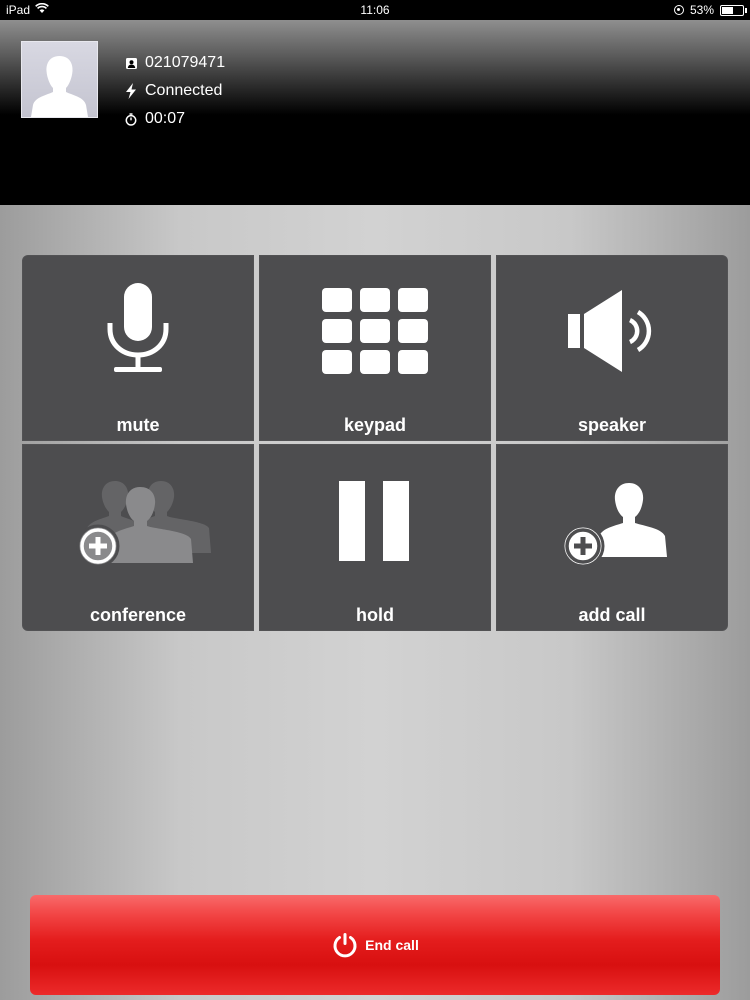  I want to click on keypad-button: keypad, so click(375, 348).